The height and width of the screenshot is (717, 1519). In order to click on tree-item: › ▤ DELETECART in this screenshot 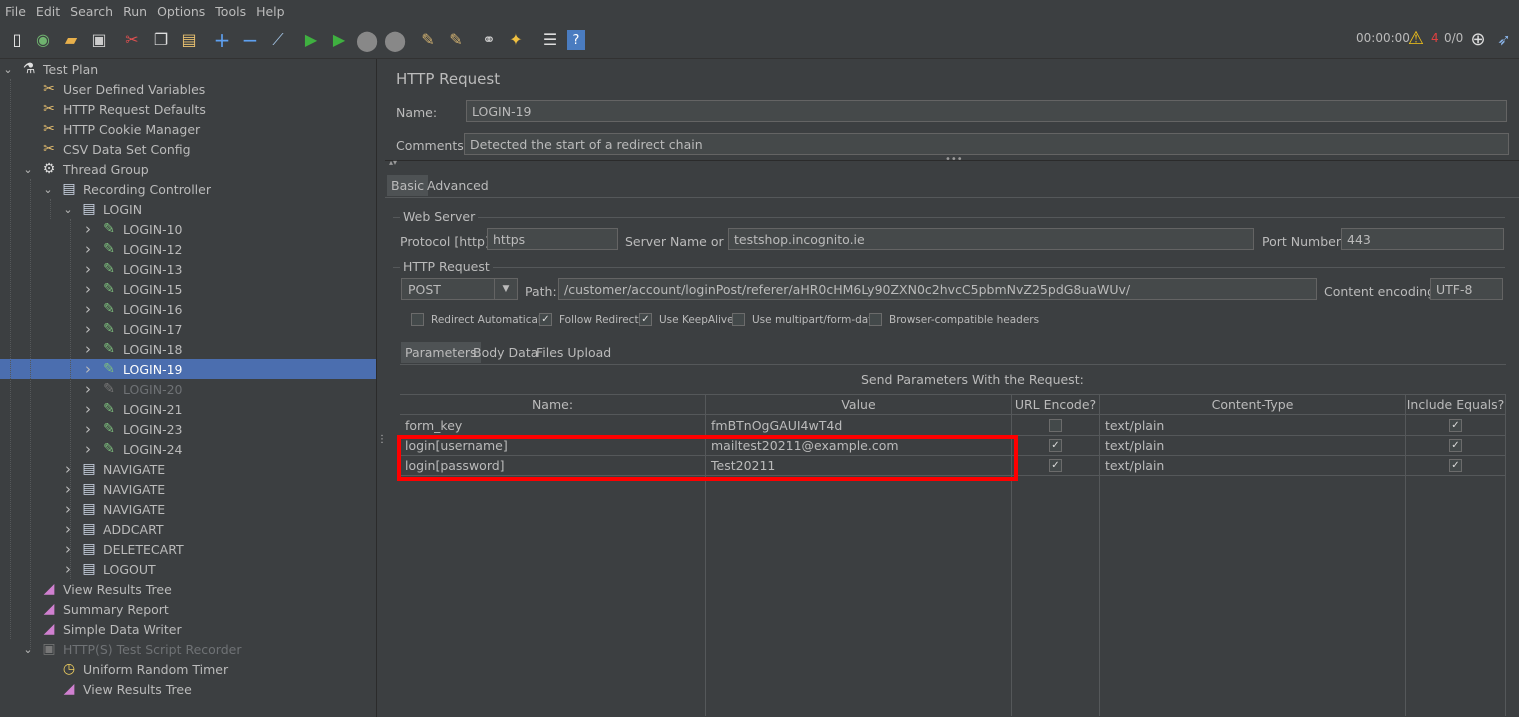, I will do `click(188, 549)`.